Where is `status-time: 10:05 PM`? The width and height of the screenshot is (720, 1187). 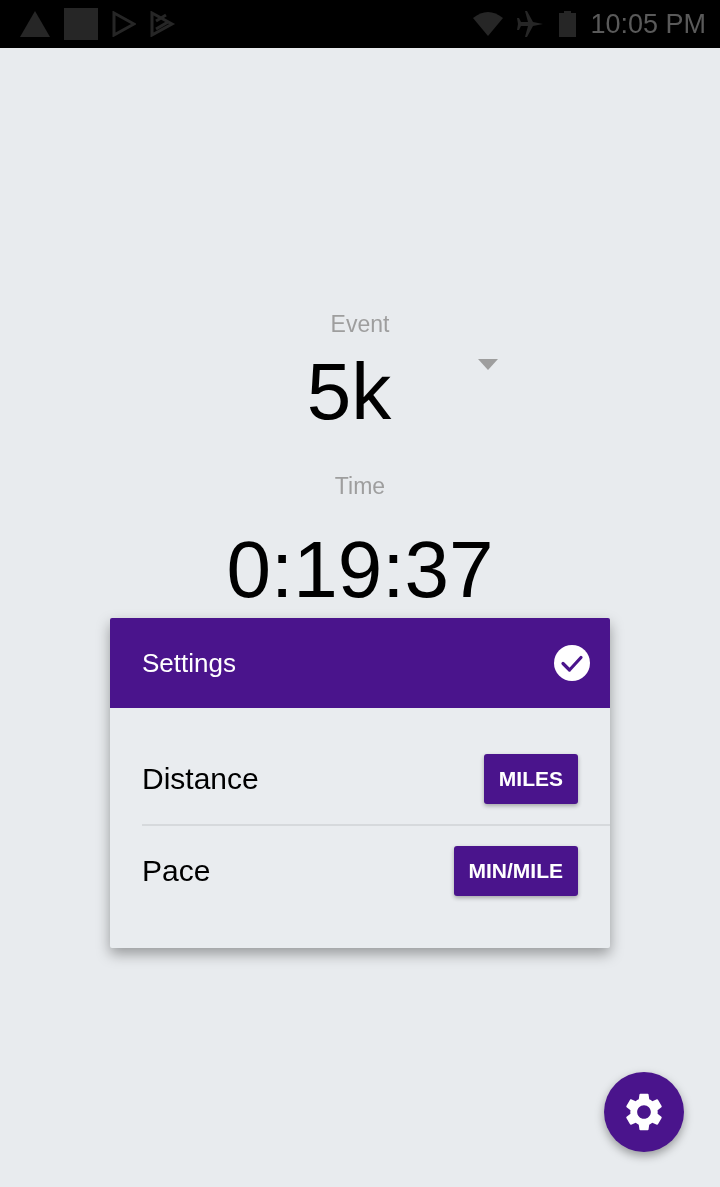
status-time: 10:05 PM is located at coordinates (648, 24).